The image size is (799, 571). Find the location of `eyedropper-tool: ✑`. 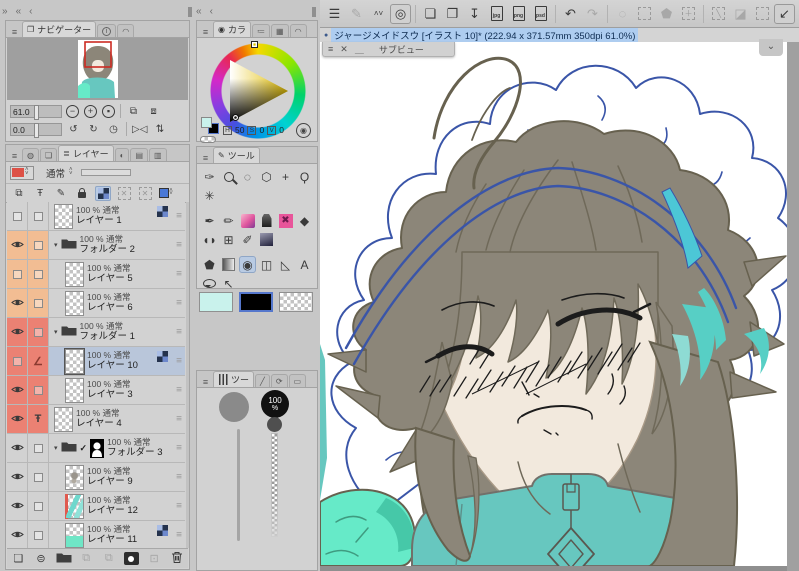

eyedropper-tool: ✑ is located at coordinates (209, 176).